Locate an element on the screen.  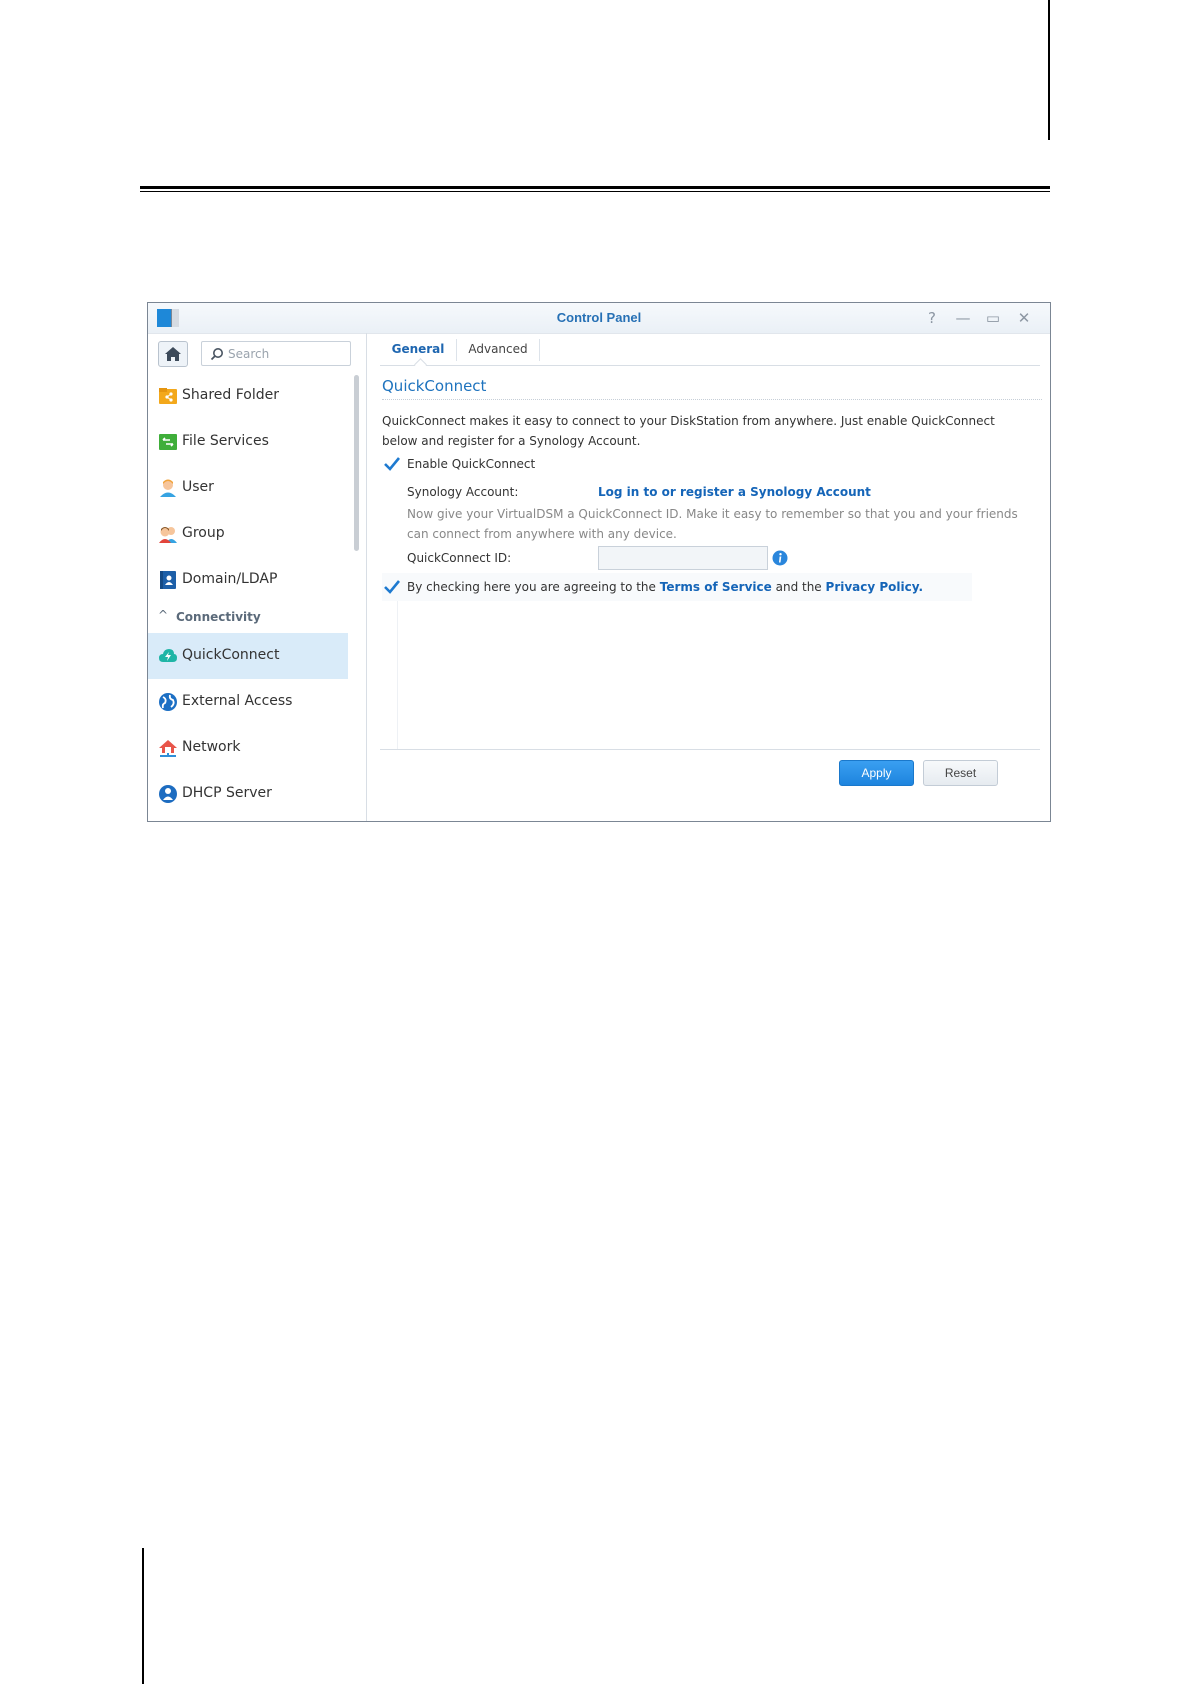
agree-prefix: By checking here you are agreeing to the is located at coordinates (531, 587).